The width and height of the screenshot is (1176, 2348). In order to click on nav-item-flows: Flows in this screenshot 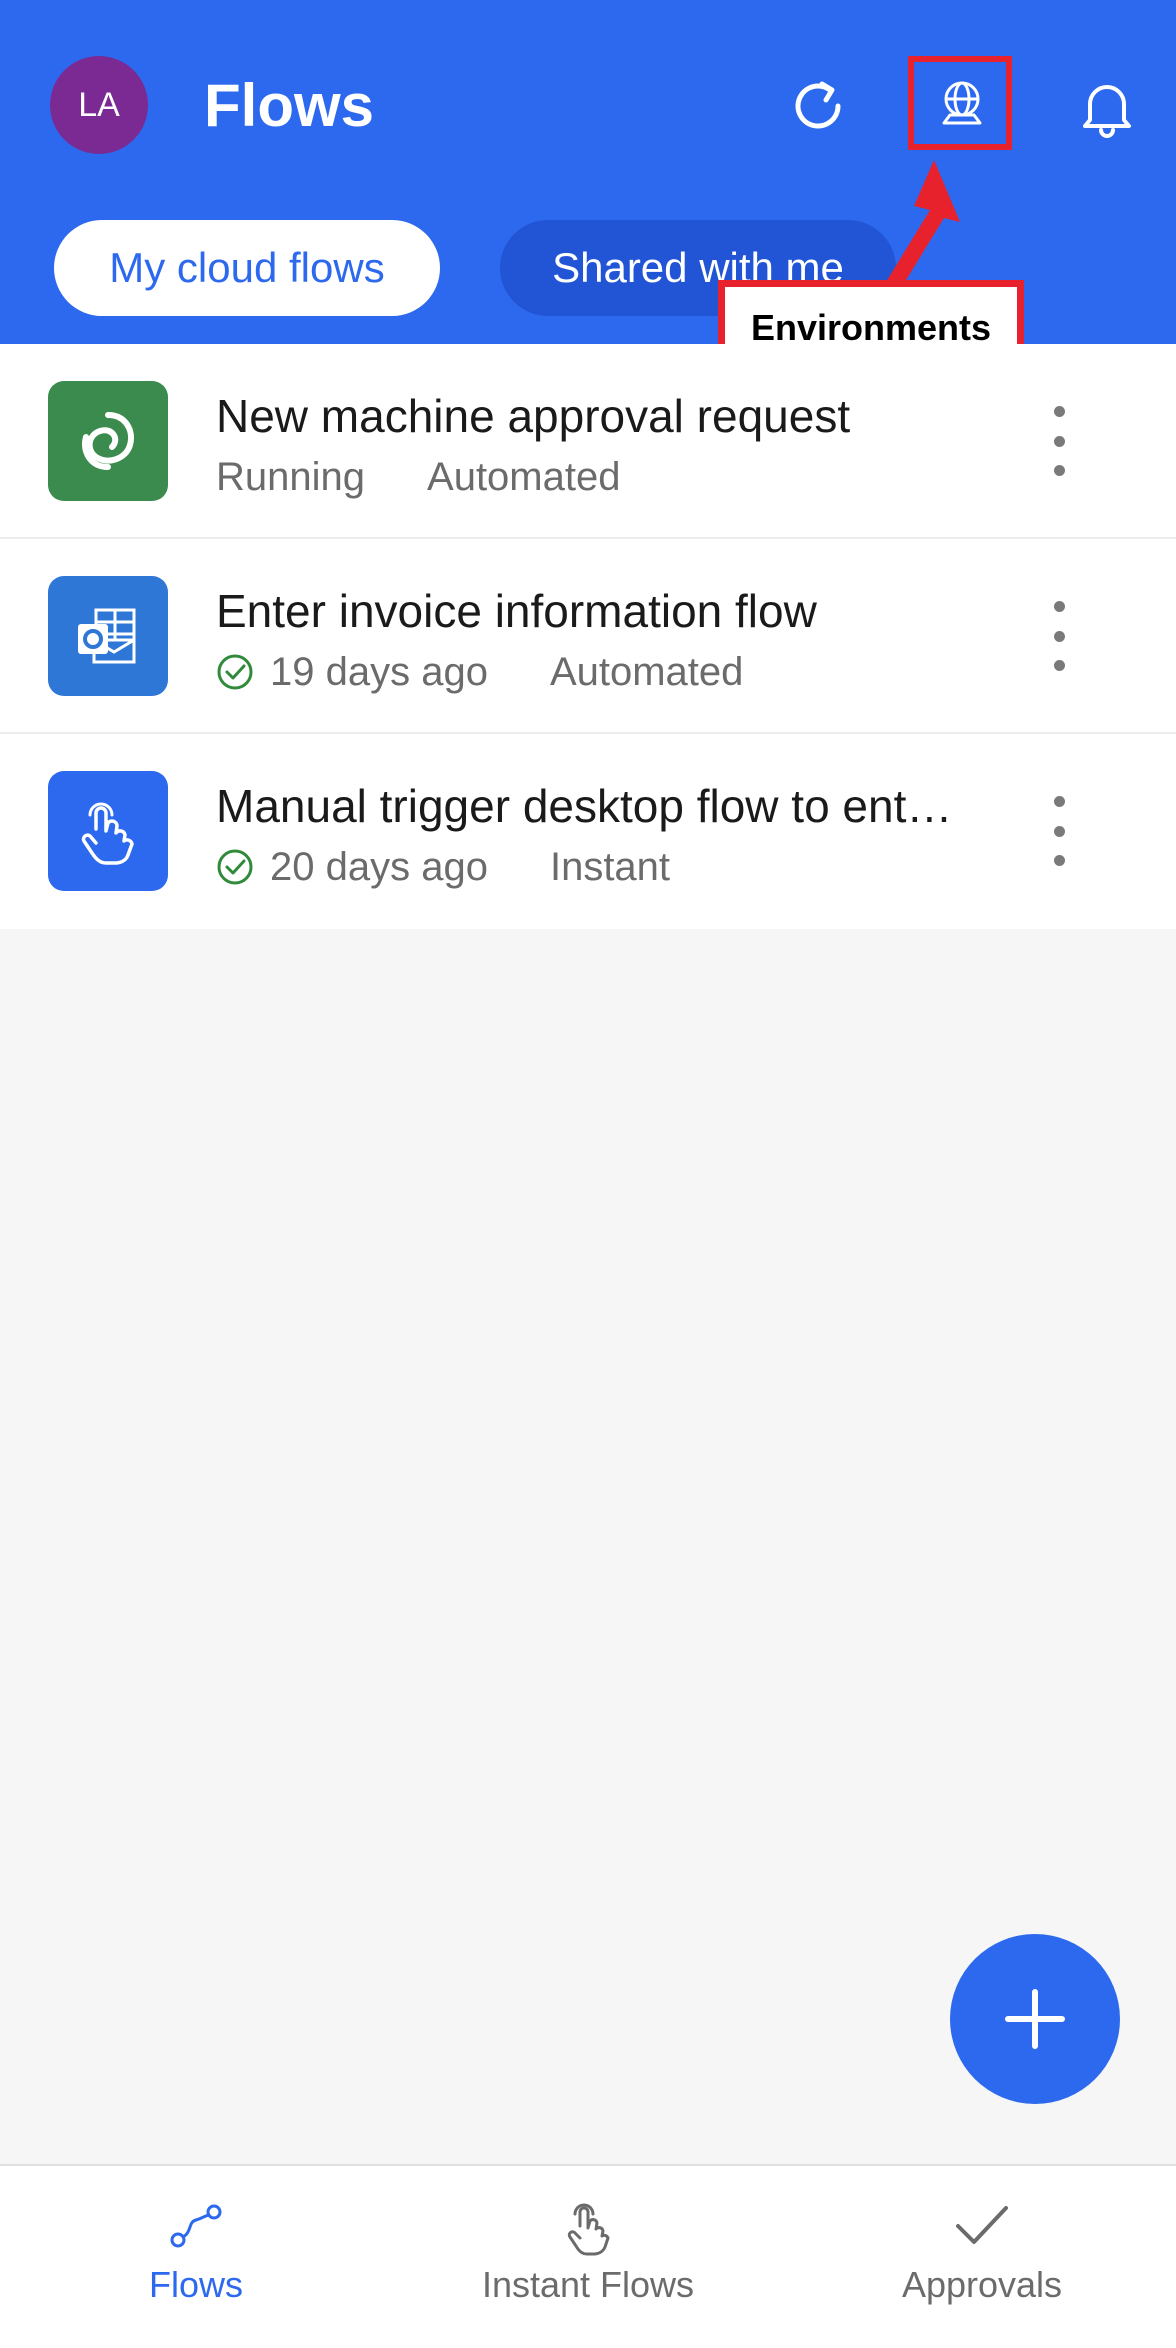, I will do `click(196, 2261)`.